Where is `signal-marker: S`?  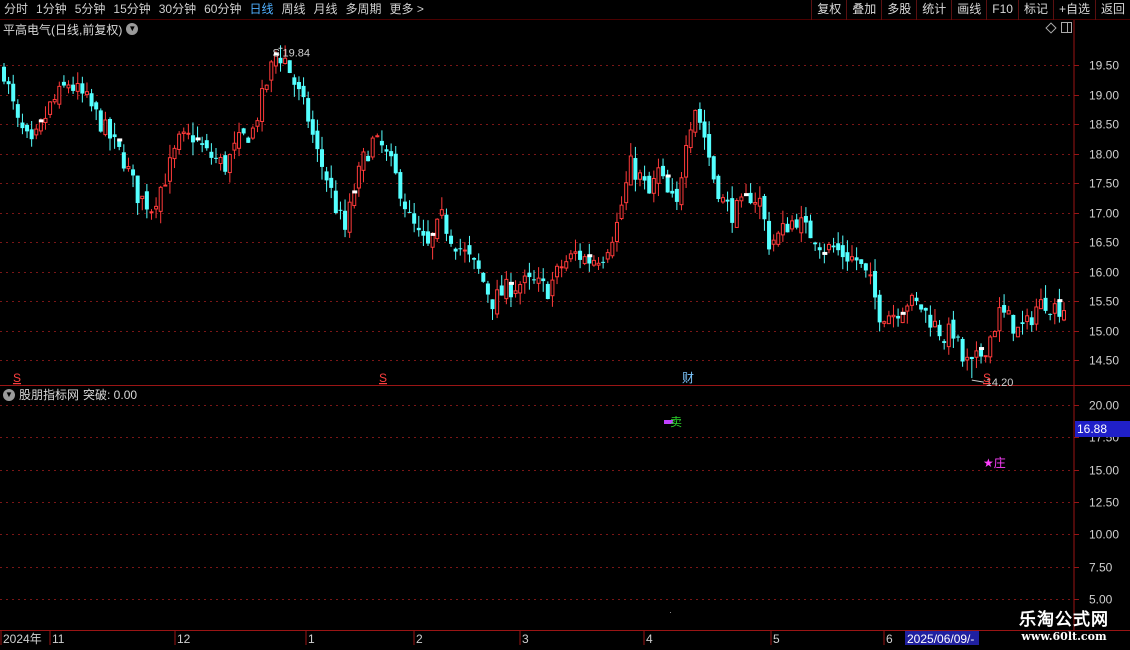
signal-marker: S is located at coordinates (17, 378).